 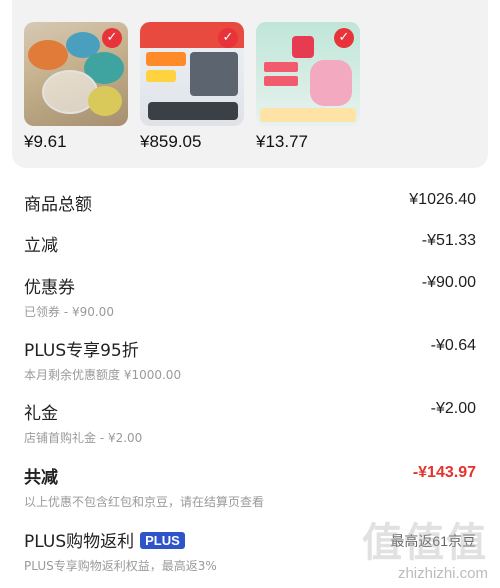 I want to click on watermark-url: zhizhizhi.com, so click(x=442, y=573).